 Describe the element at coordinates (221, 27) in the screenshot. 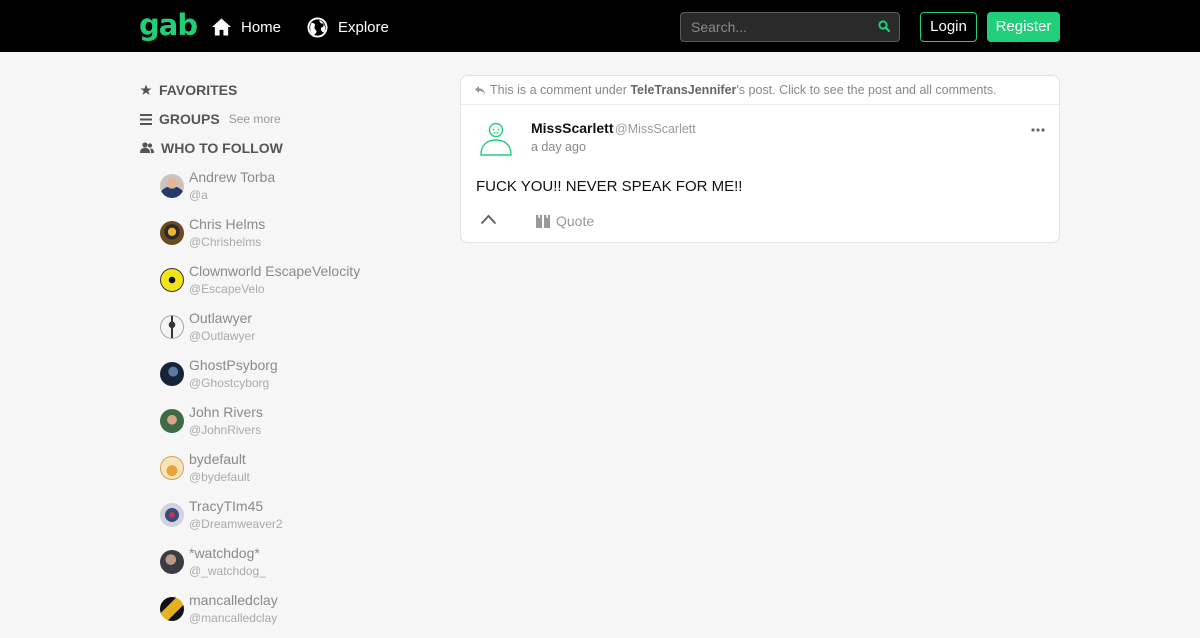

I see `home-icon` at that location.